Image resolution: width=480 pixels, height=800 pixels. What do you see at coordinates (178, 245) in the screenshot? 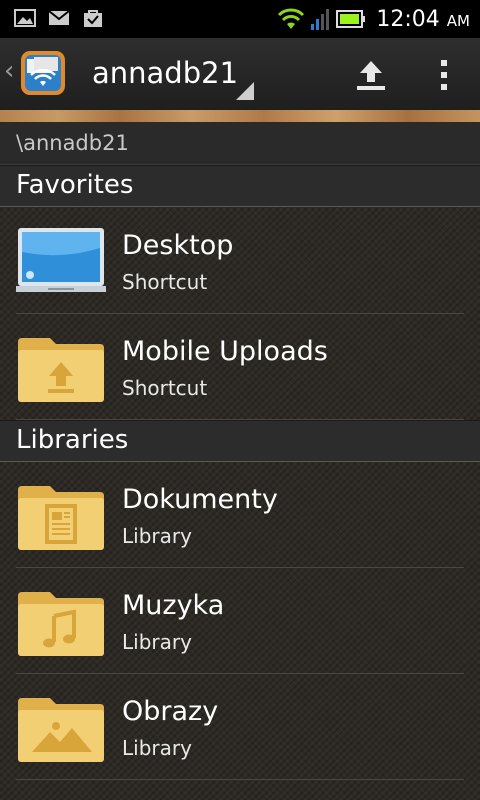
I see `list-item-title: Desktop` at bounding box center [178, 245].